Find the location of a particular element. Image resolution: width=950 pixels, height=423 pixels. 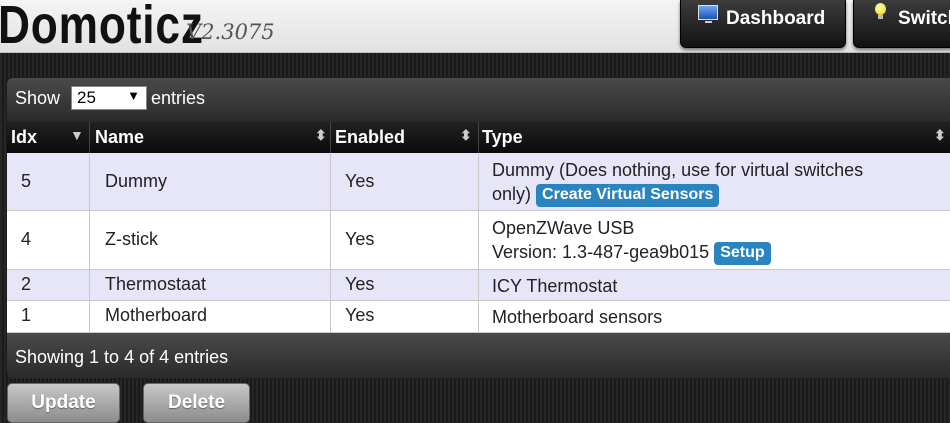

column-header-label: Type is located at coordinates (502, 137).